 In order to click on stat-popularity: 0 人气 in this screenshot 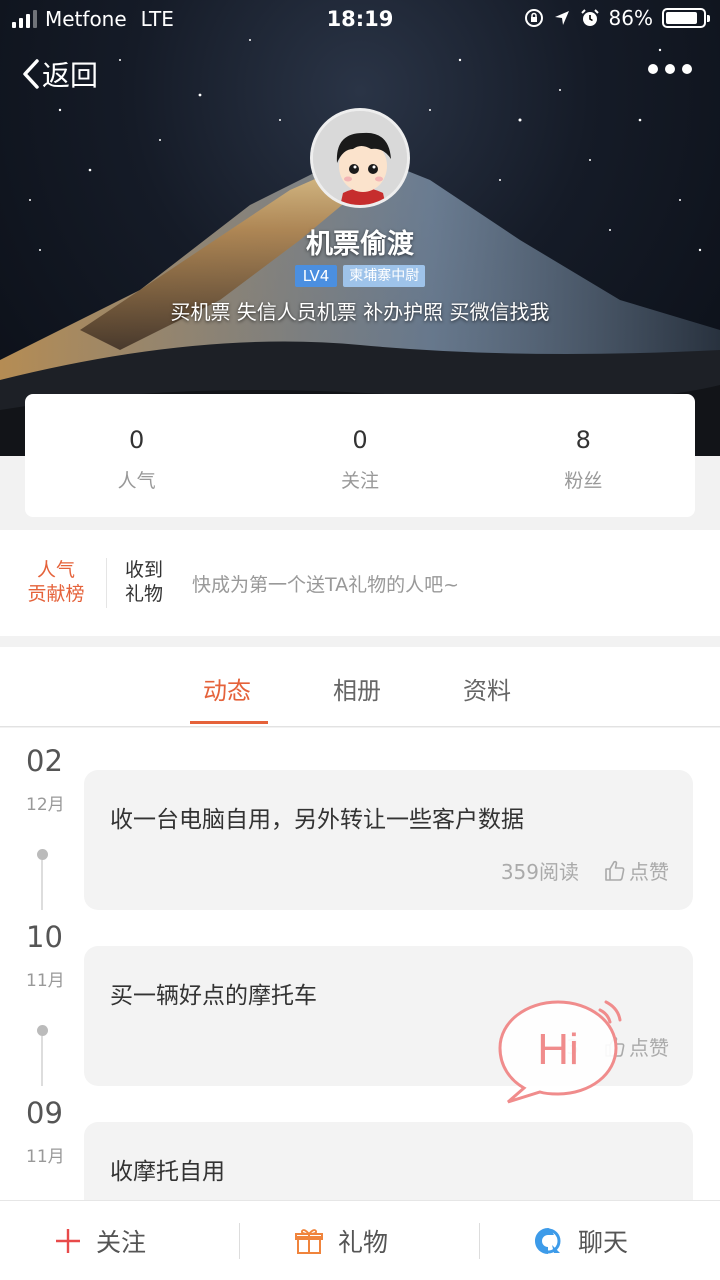, I will do `click(136, 455)`.